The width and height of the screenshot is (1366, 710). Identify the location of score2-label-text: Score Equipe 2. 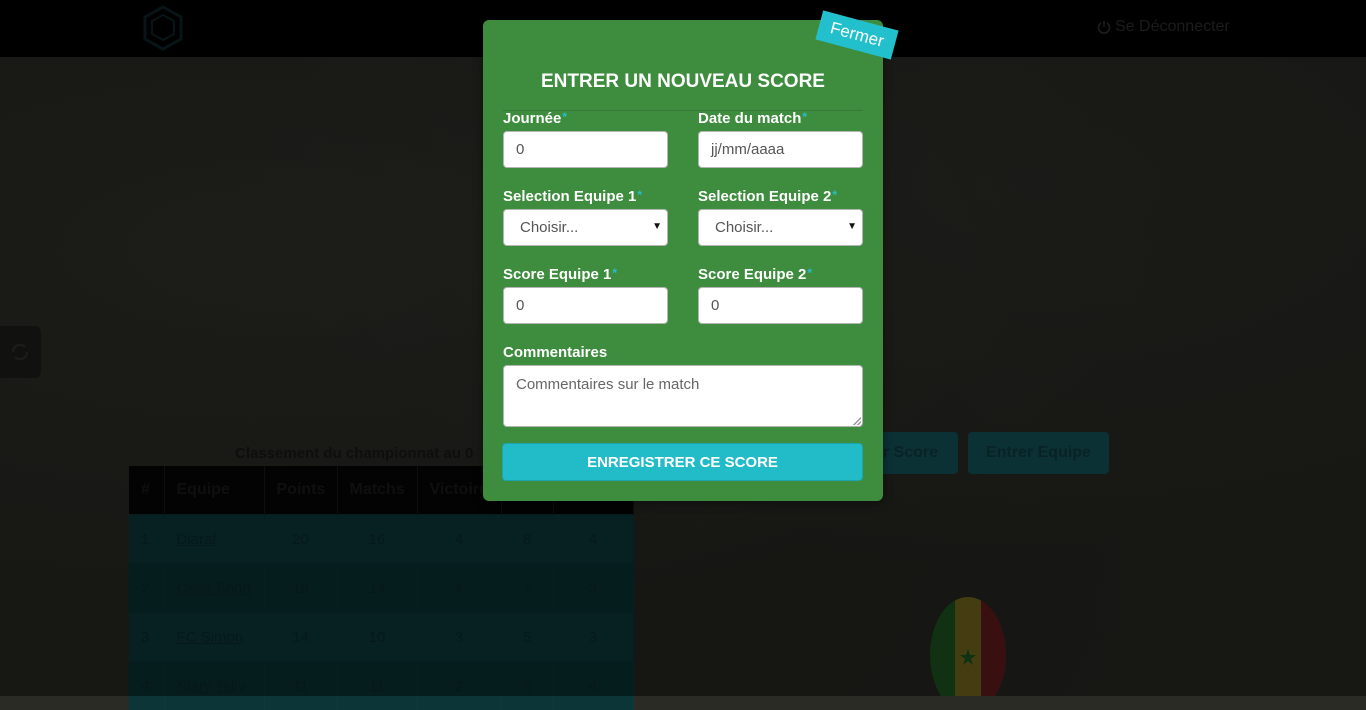
(752, 274).